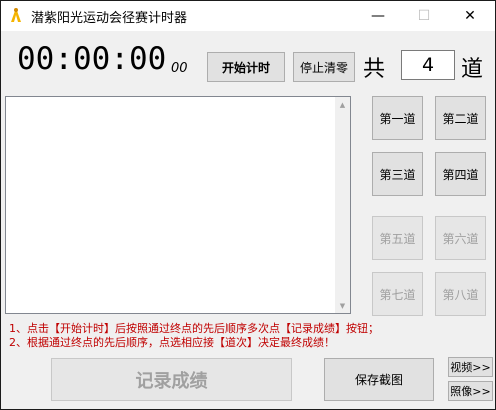 The width and height of the screenshot is (496, 410). I want to click on timer-display: 00:00:00, so click(92, 59).